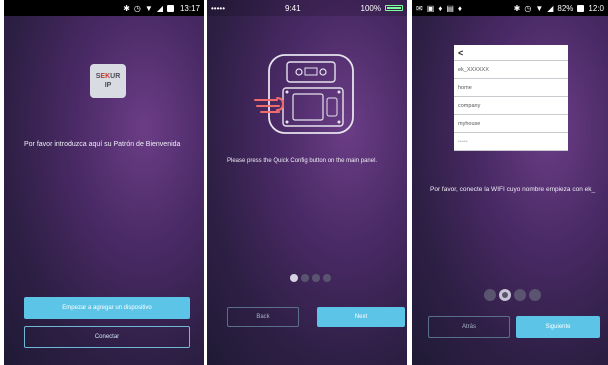 The height and width of the screenshot is (365, 608). I want to click on wifi-list-item: ek_XXXXXX, so click(511, 70).